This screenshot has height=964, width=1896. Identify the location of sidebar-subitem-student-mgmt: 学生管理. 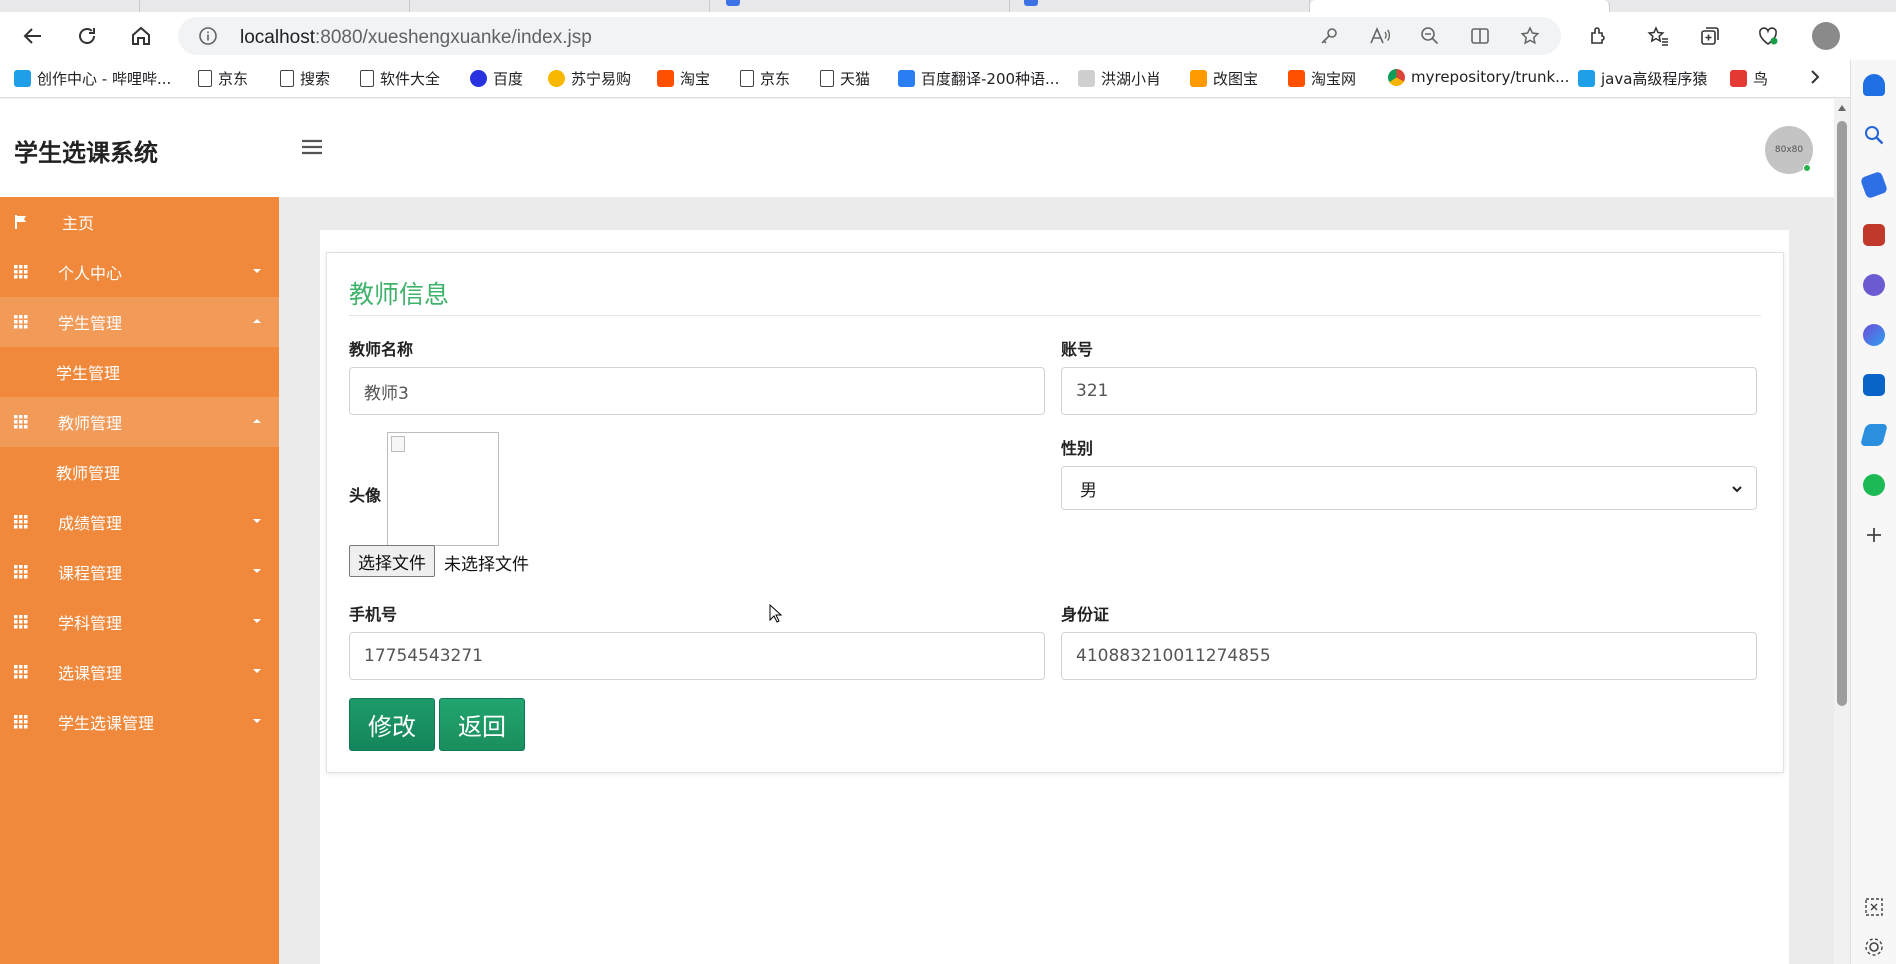
(139, 372).